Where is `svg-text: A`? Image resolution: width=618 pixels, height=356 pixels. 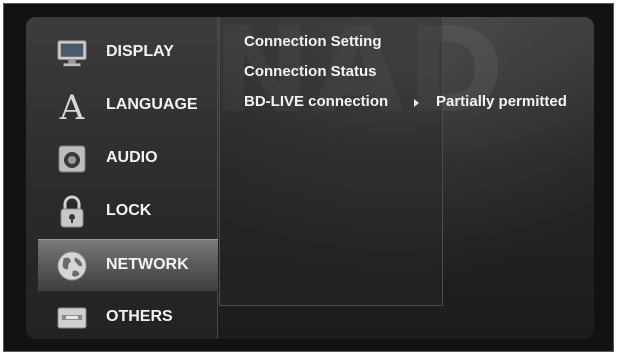 svg-text: A is located at coordinates (72, 106).